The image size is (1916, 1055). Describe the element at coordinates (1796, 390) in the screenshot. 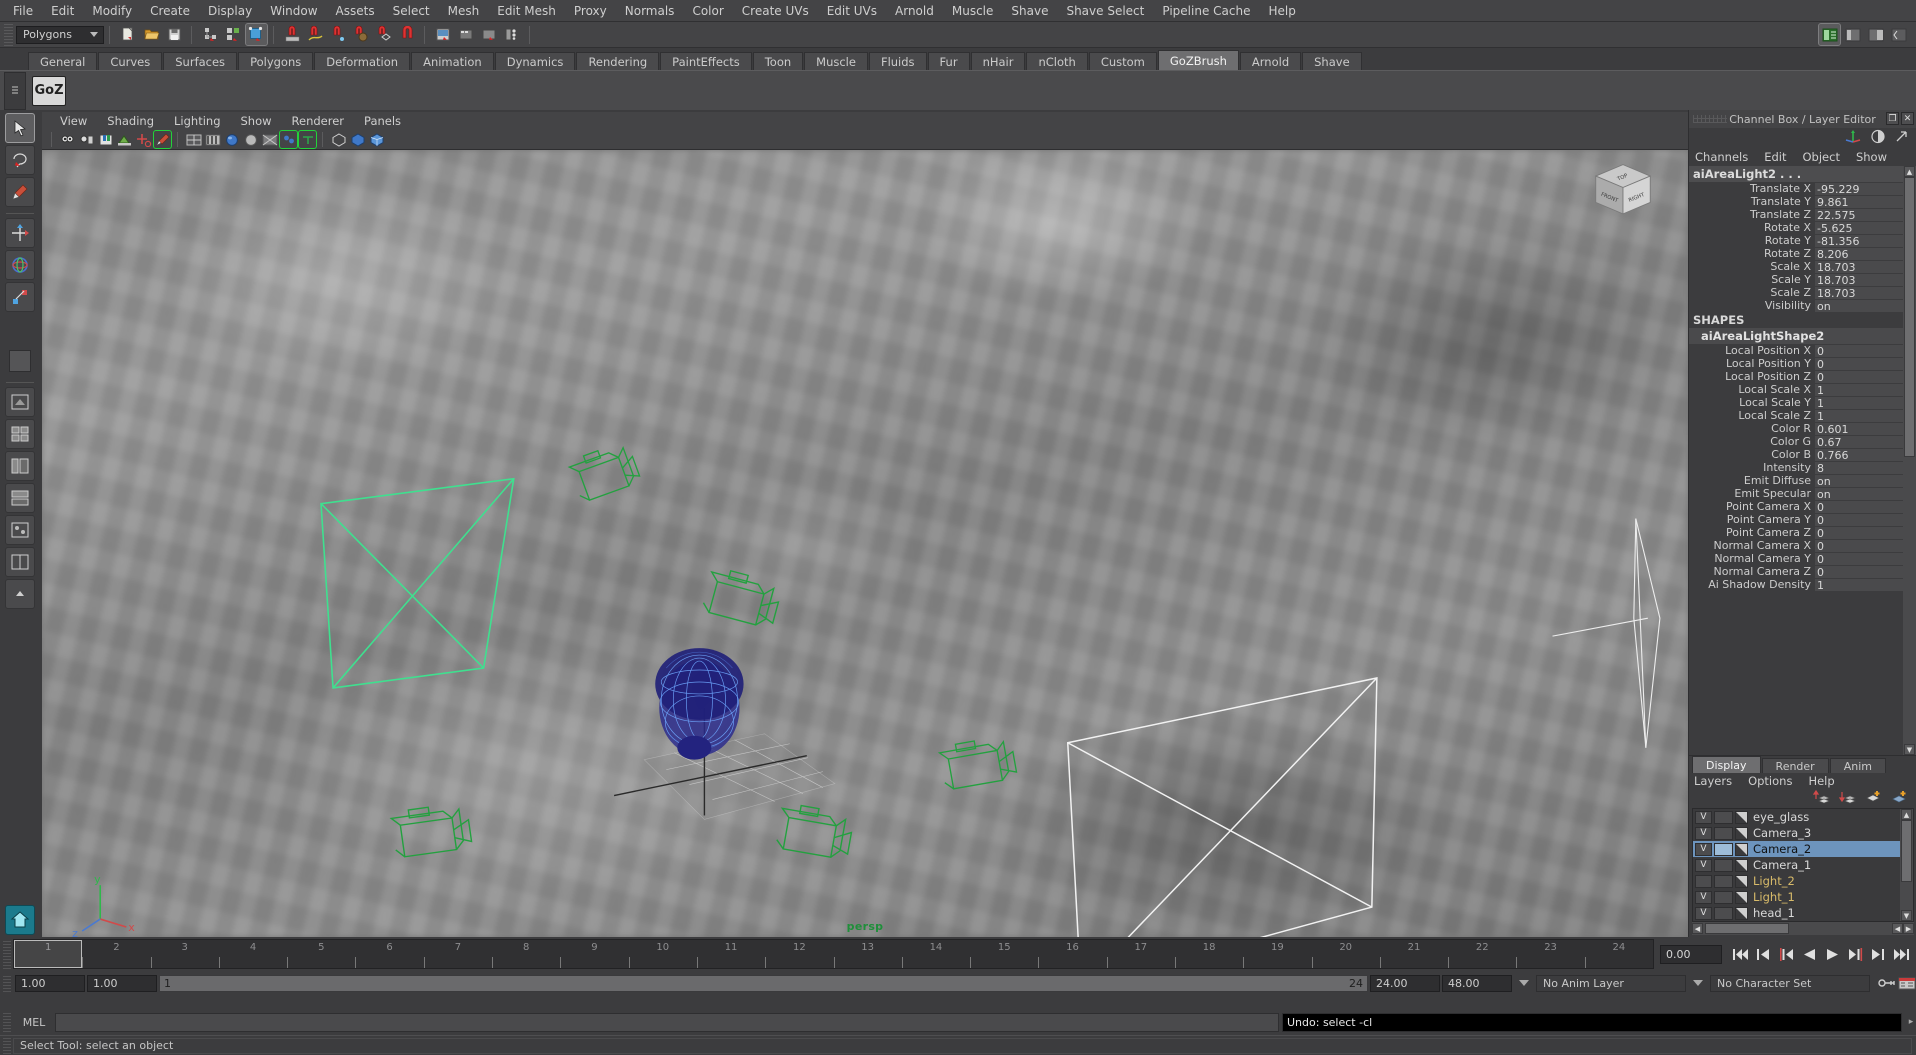

I see `channel-row-local-scale-x: Local Scale X 1` at that location.